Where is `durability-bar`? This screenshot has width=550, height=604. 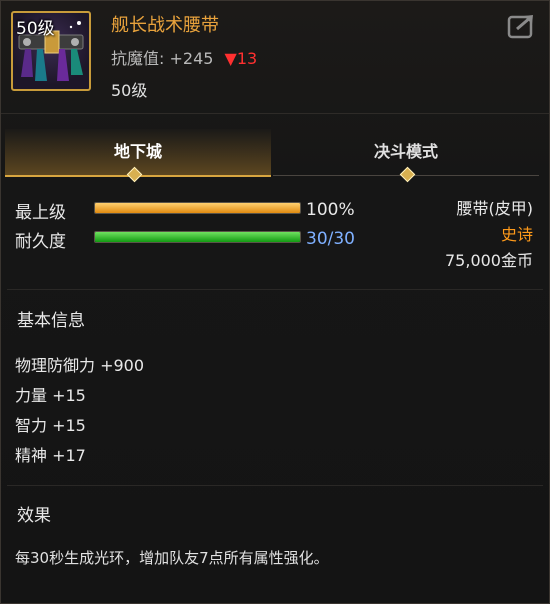 durability-bar is located at coordinates (197, 237).